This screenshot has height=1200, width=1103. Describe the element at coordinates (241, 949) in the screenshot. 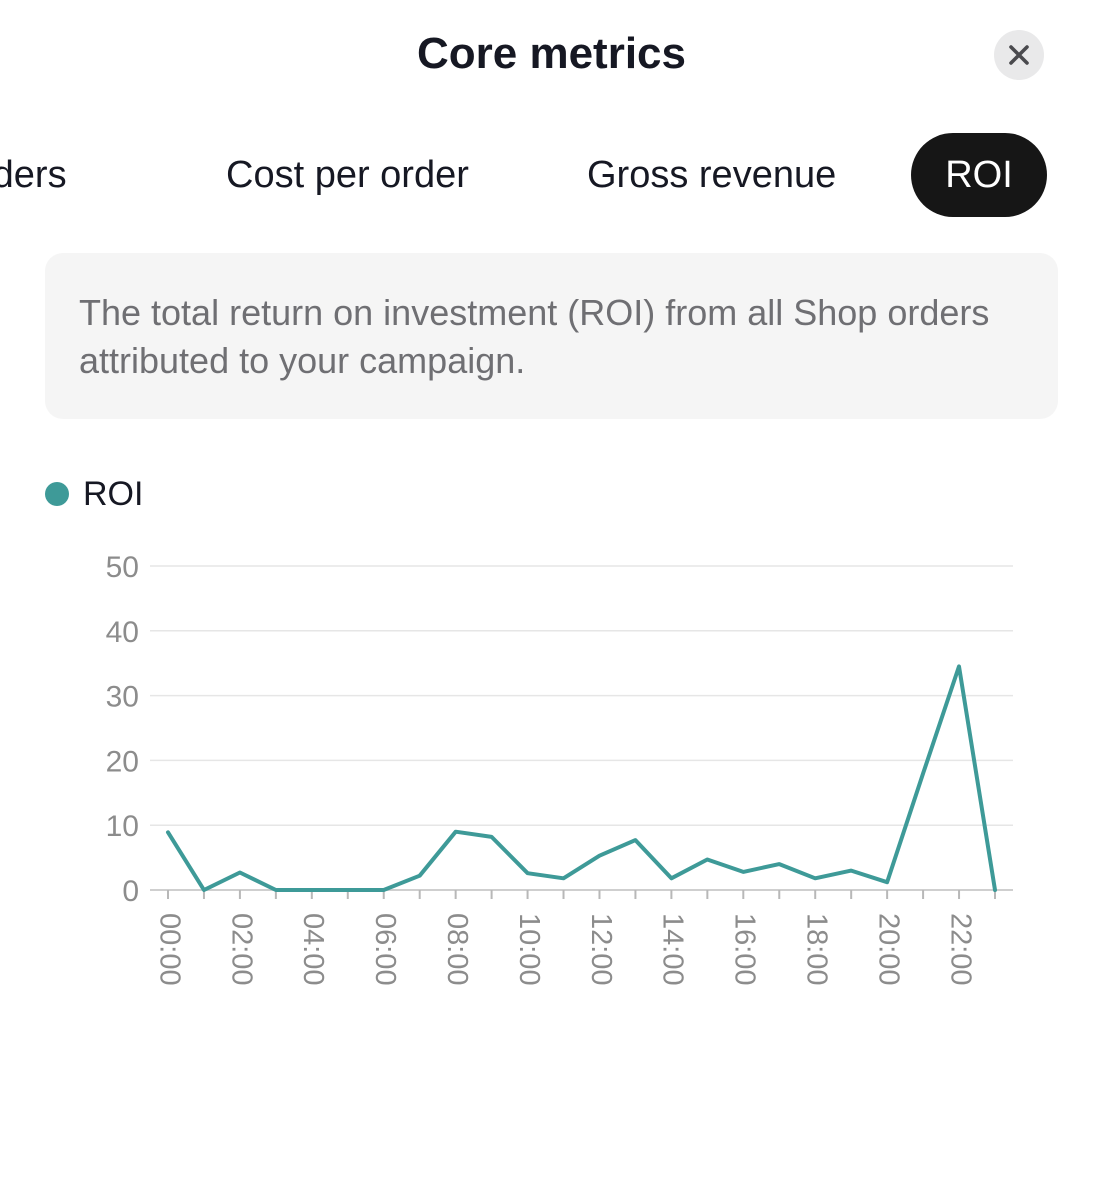

I see `x-tick-label: 02:00` at that location.